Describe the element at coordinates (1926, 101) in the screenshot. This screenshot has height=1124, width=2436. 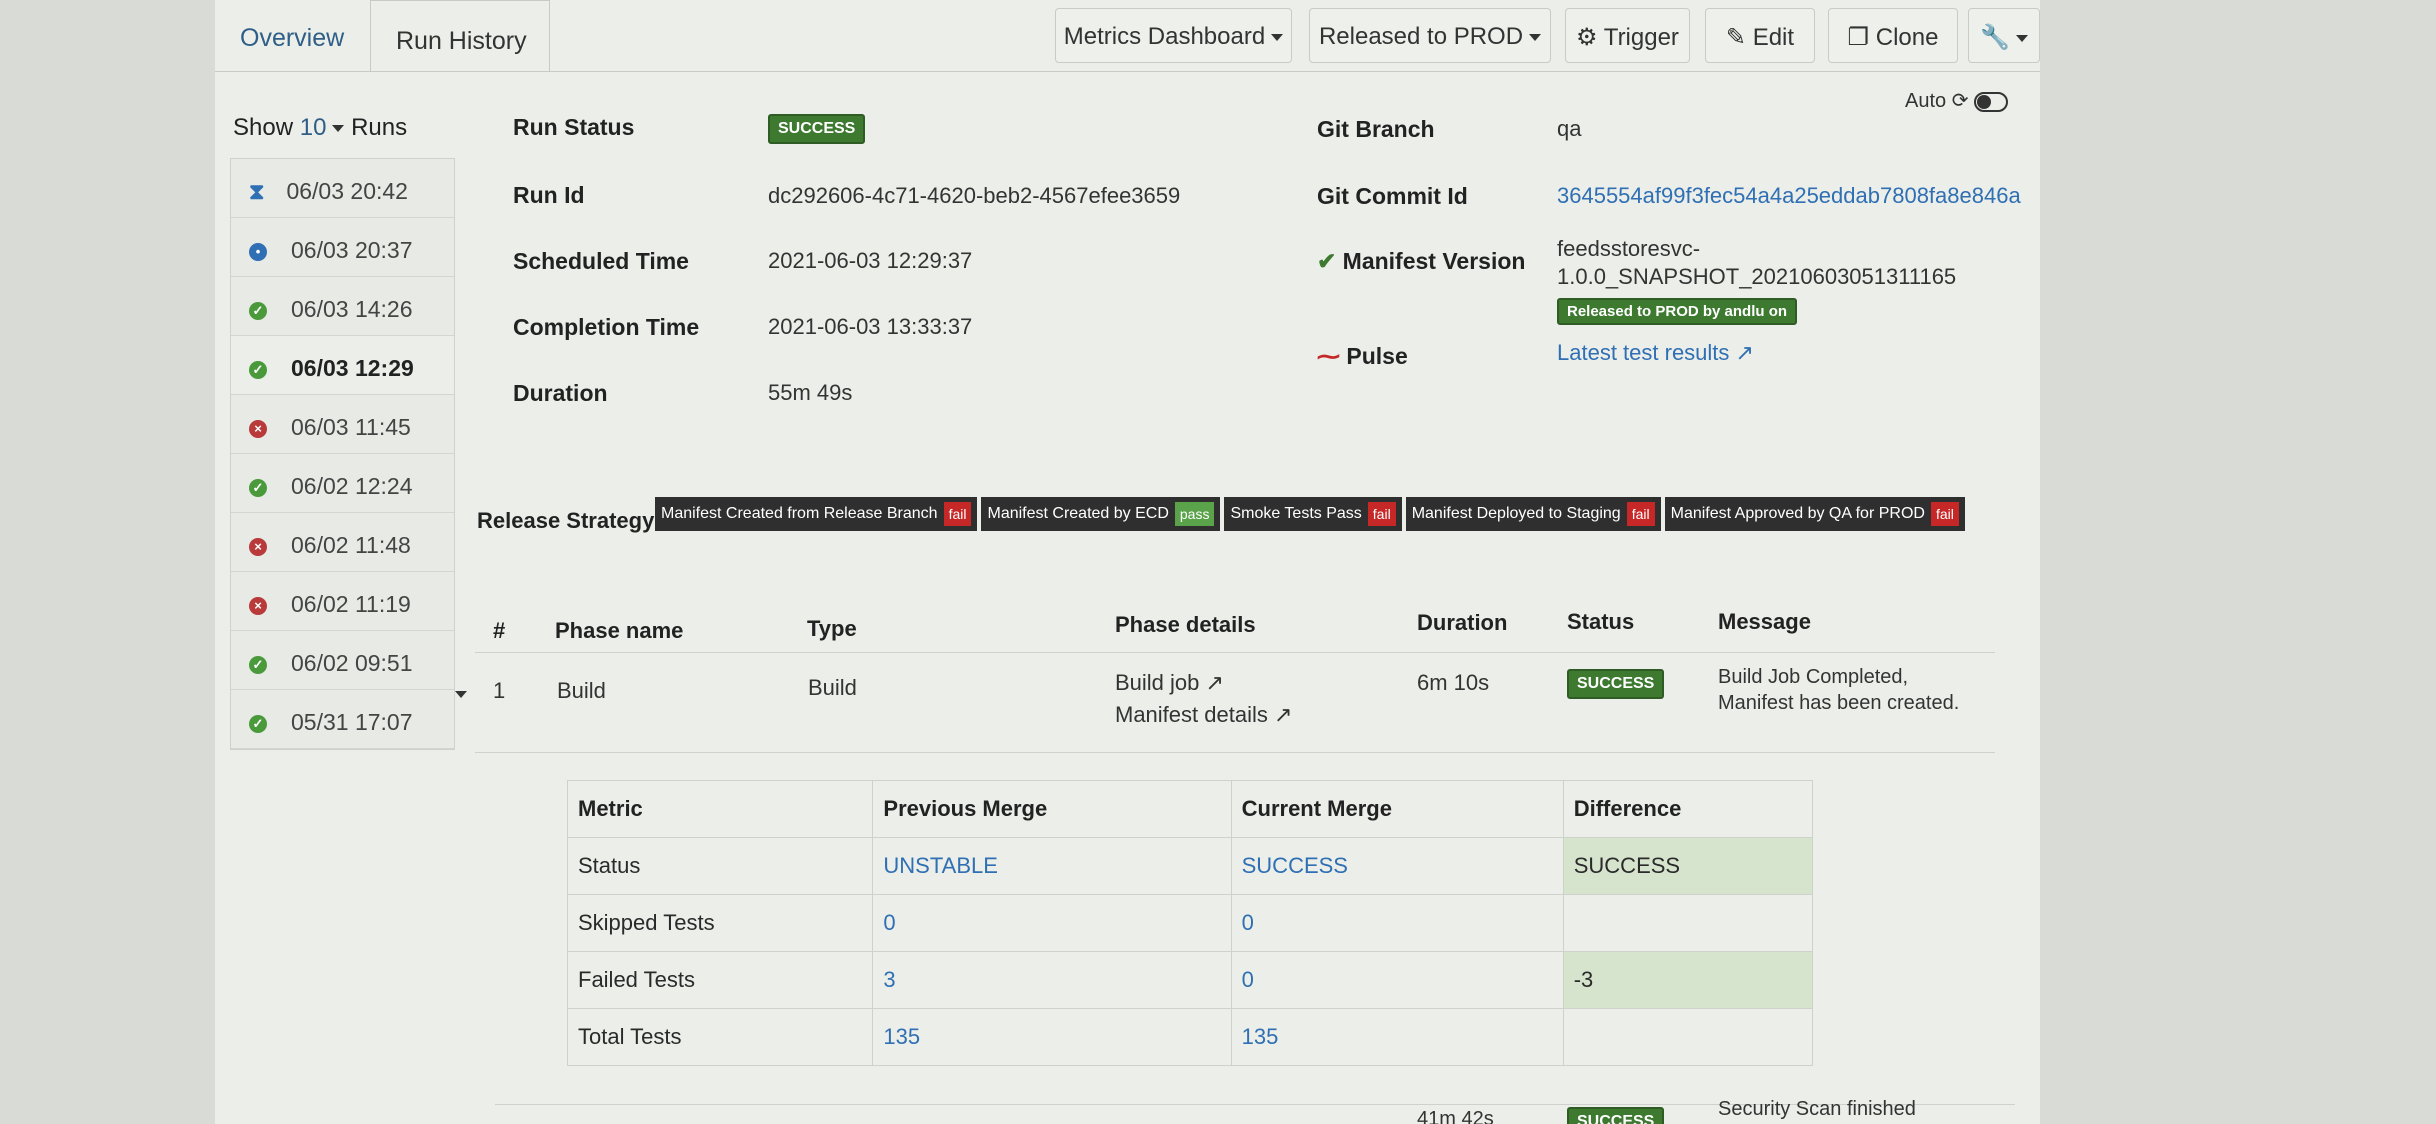
I see `auto-label: Auto` at that location.